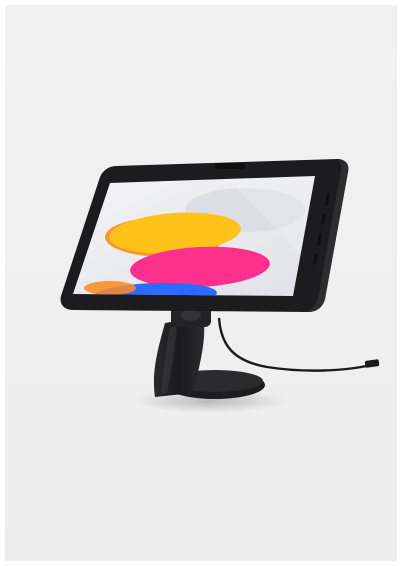 This screenshot has width=403, height=566. What do you see at coordinates (230, 166) in the screenshot?
I see `enclosure-top-notch` at bounding box center [230, 166].